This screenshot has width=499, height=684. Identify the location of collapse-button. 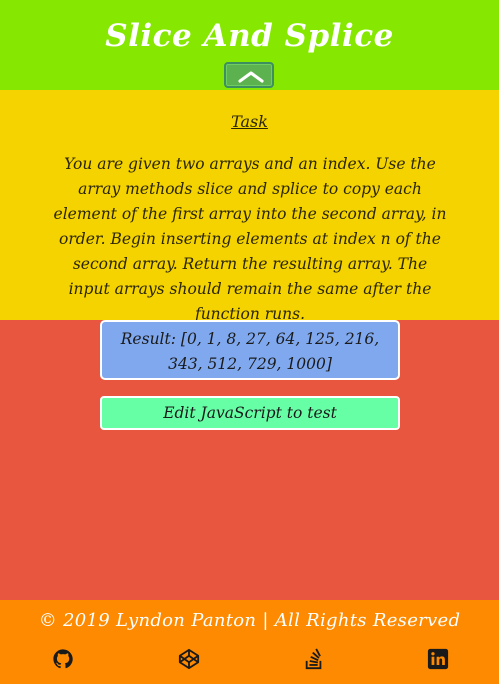
(249, 75).